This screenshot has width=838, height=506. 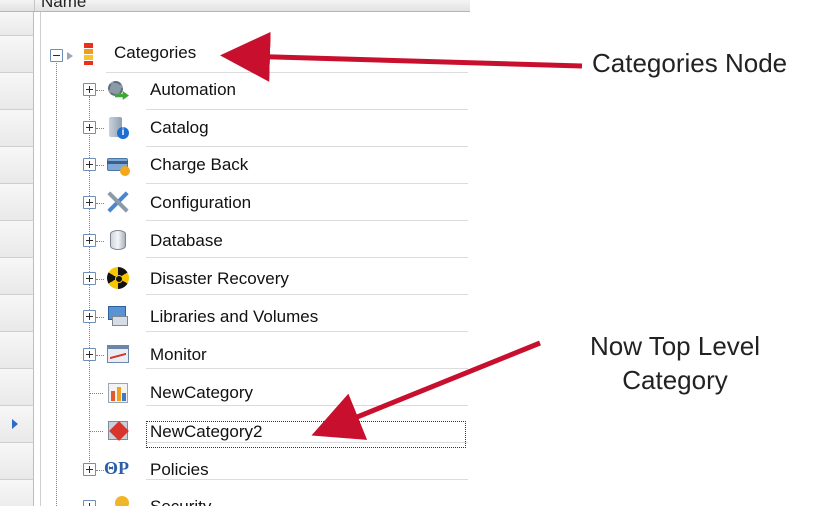 I want to click on annotation-categories-node: Categories Node, so click(x=690, y=63).